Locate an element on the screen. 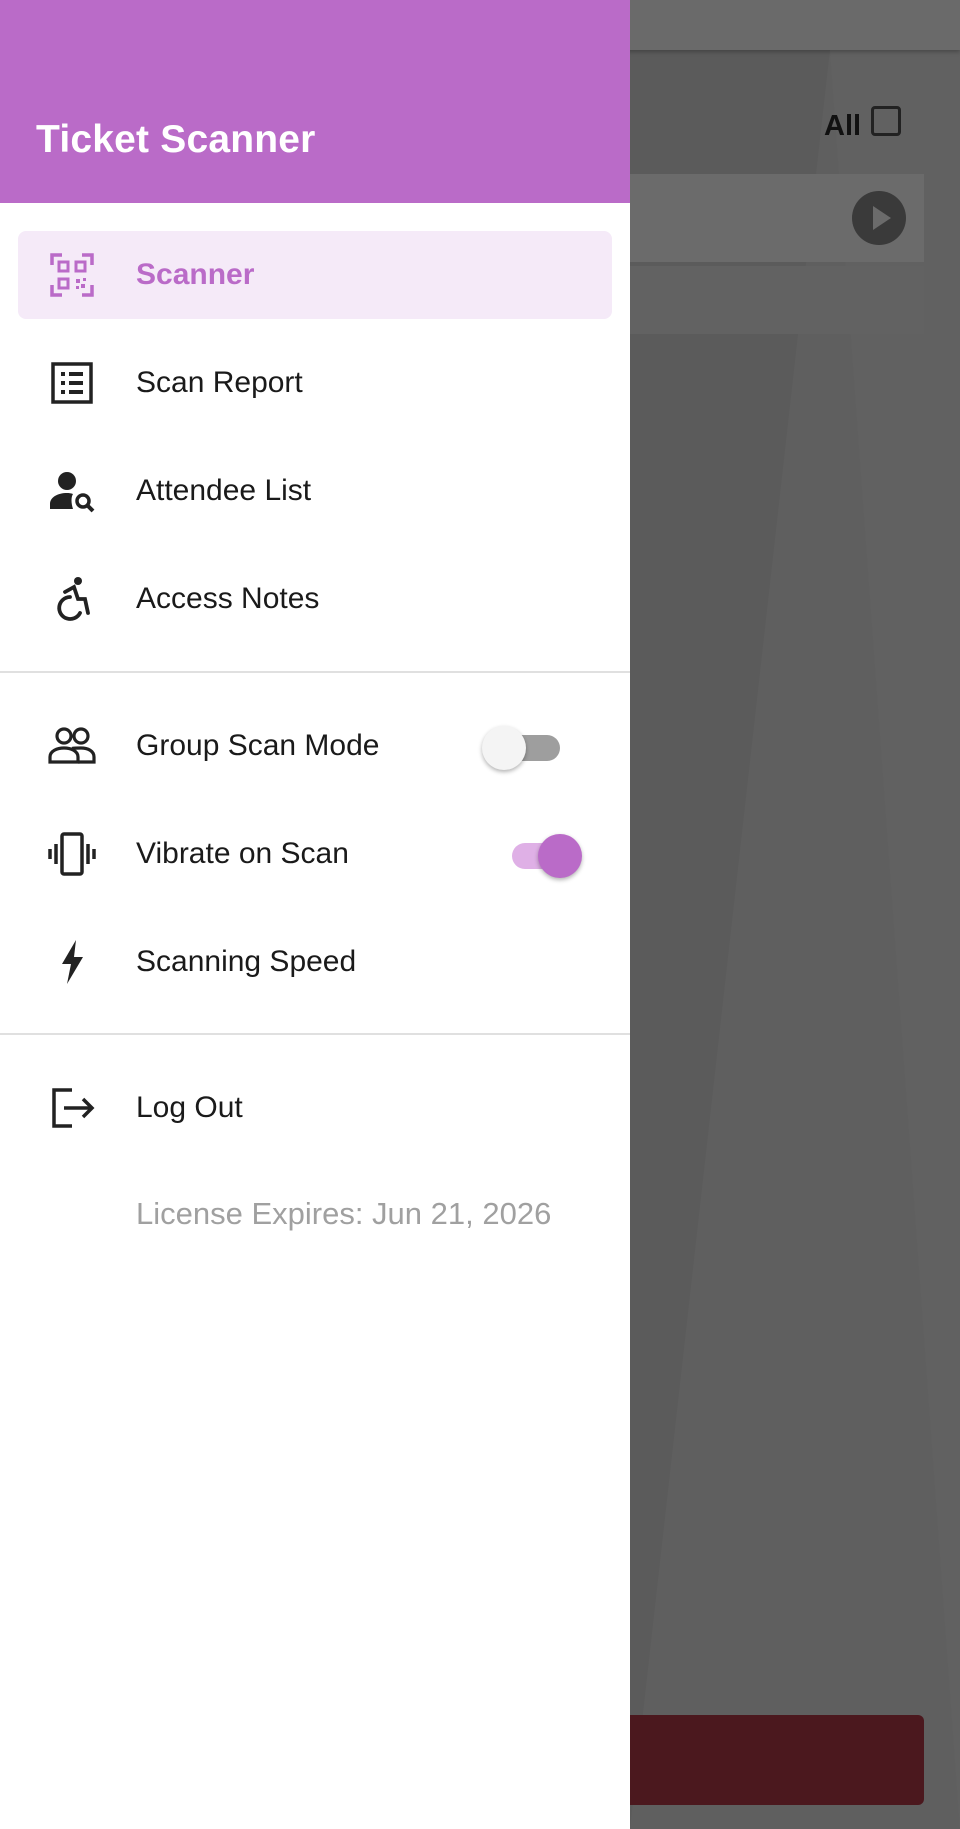 This screenshot has height=1829, width=960. filter-all-checkbox is located at coordinates (886, 121).